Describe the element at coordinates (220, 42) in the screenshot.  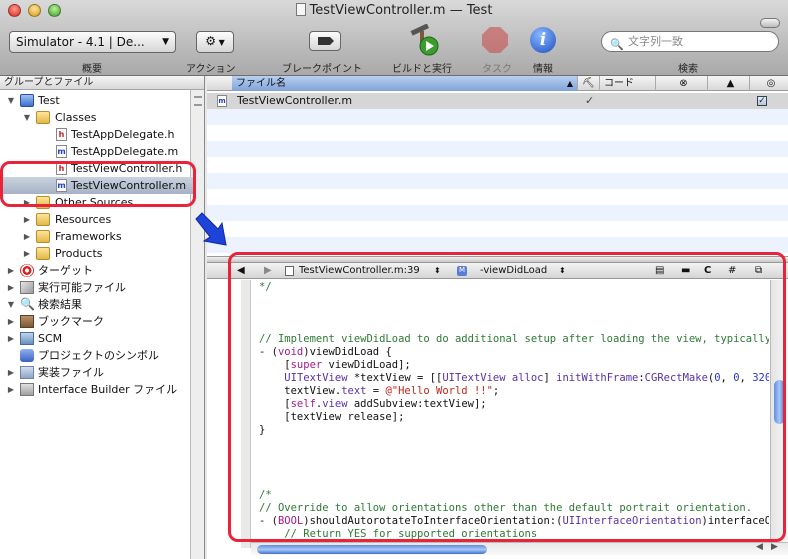
I see `chevron-down-icon: ▼` at that location.